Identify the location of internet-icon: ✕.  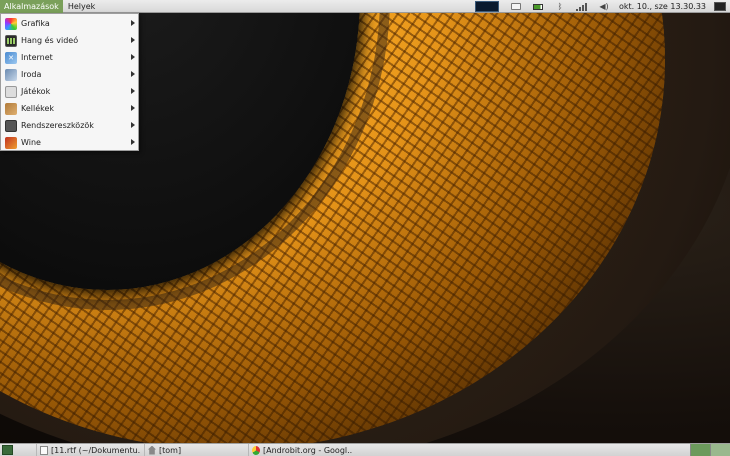
(11, 57).